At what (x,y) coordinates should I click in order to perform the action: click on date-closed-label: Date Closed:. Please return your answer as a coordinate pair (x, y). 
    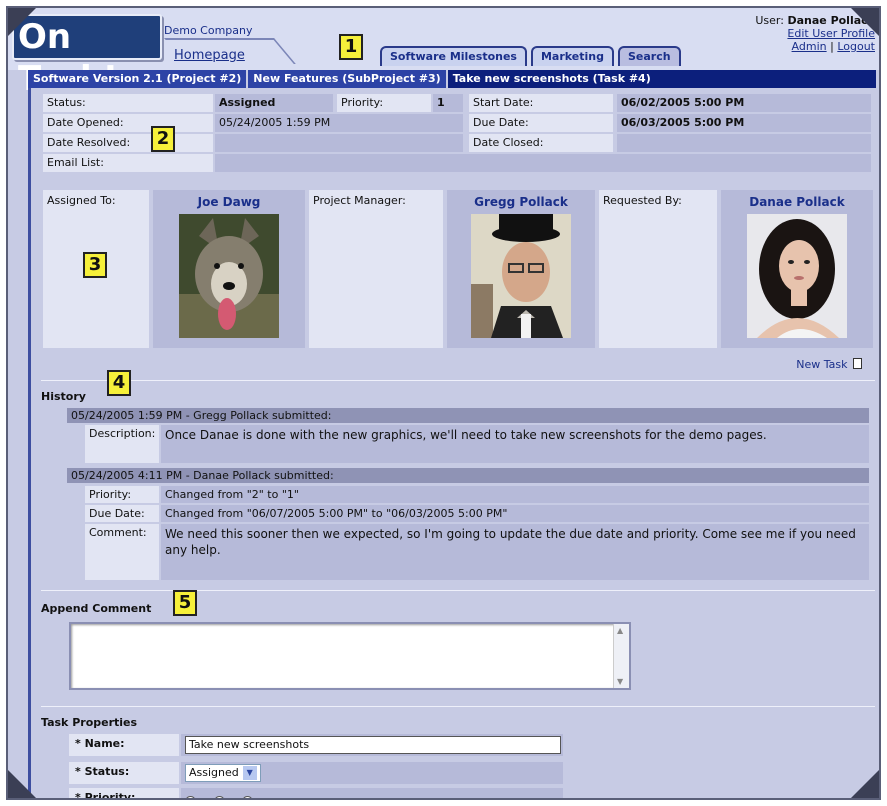
    Looking at the image, I should click on (541, 143).